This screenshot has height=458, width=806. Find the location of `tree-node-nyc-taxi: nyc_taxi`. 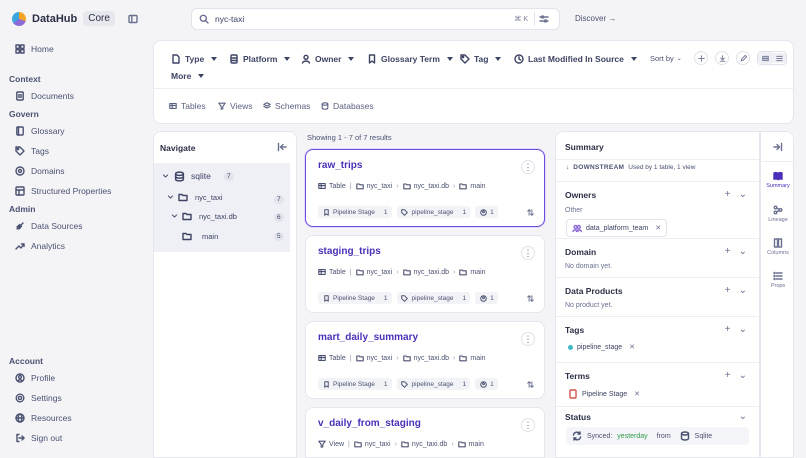

tree-node-nyc-taxi: nyc_taxi is located at coordinates (195, 197).